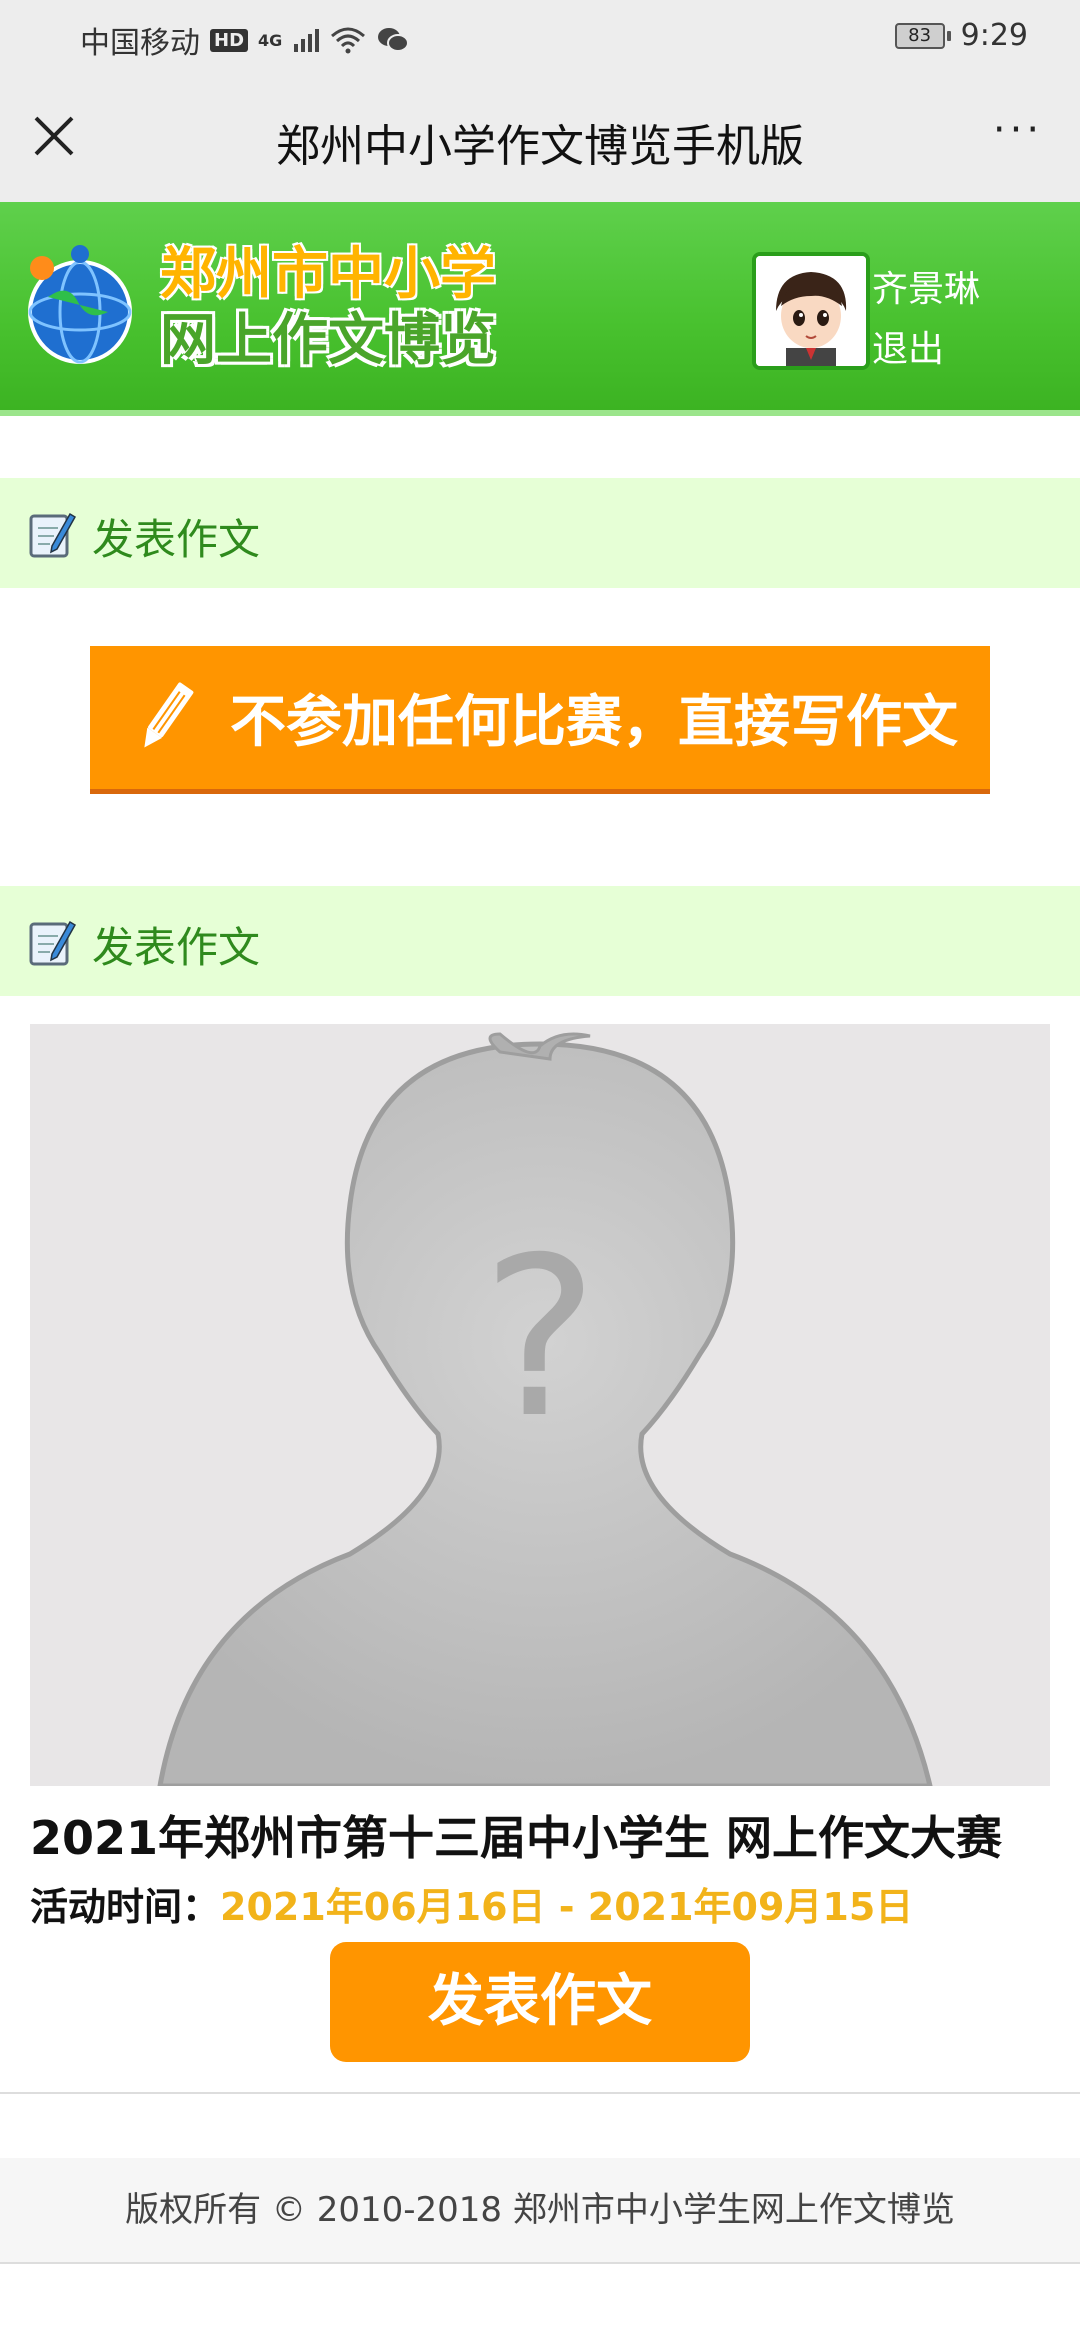  I want to click on battery-icon: 83, so click(922, 35).